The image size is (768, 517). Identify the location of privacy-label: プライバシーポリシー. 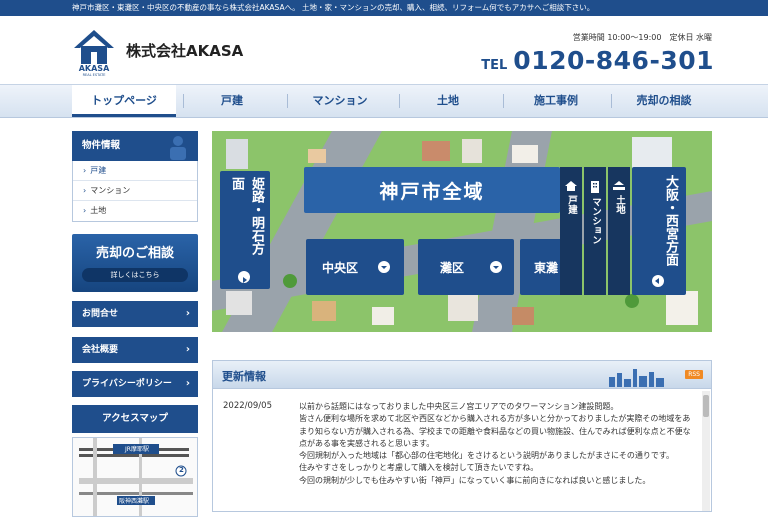
(127, 384).